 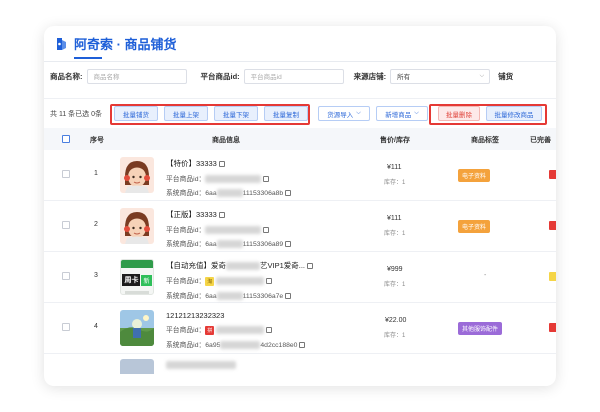 What do you see at coordinates (196, 265) in the screenshot?
I see `product-title: 【自动充值】爱奇` at bounding box center [196, 265].